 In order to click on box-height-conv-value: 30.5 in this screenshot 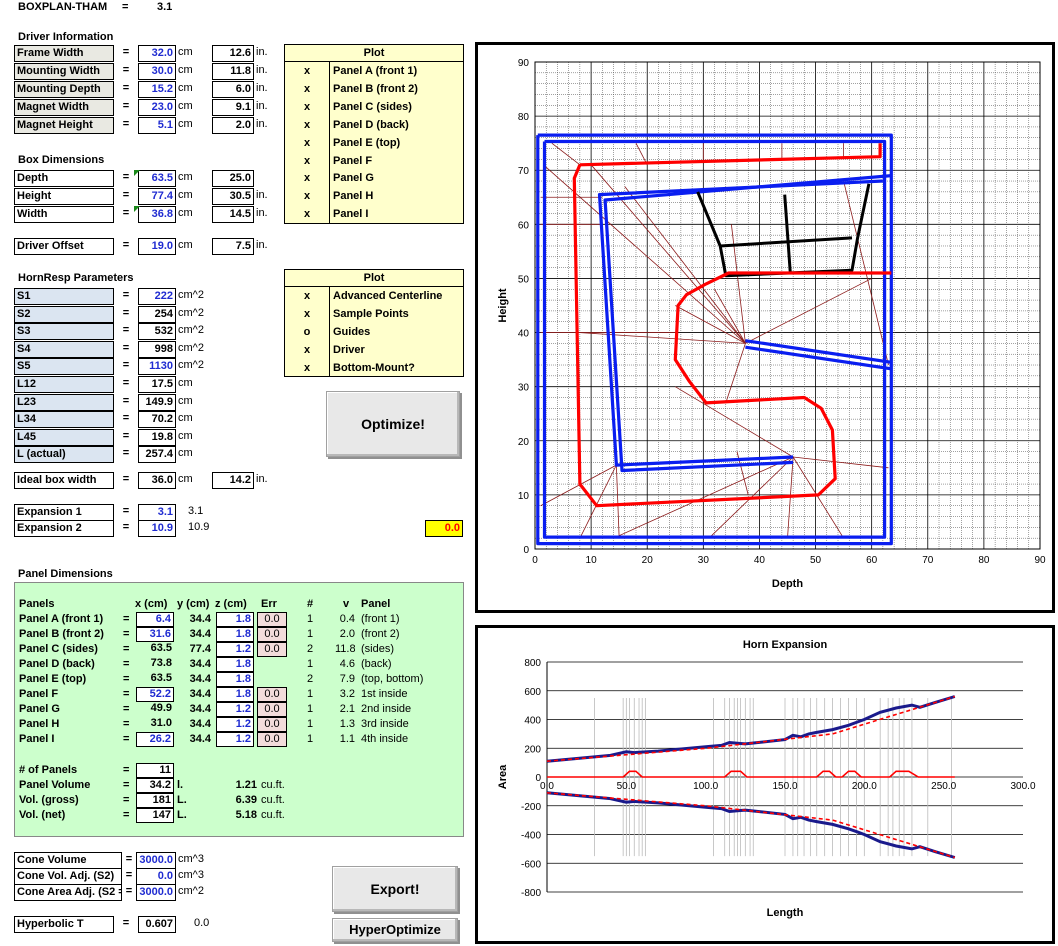, I will do `click(233, 196)`.